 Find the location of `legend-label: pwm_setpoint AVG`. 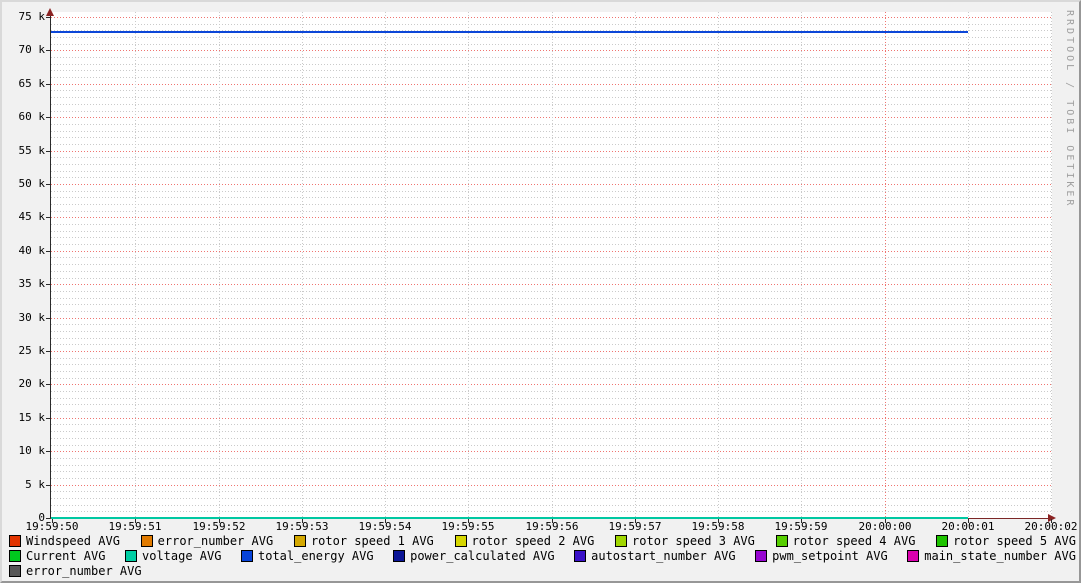

legend-label: pwm_setpoint AVG is located at coordinates (830, 556).